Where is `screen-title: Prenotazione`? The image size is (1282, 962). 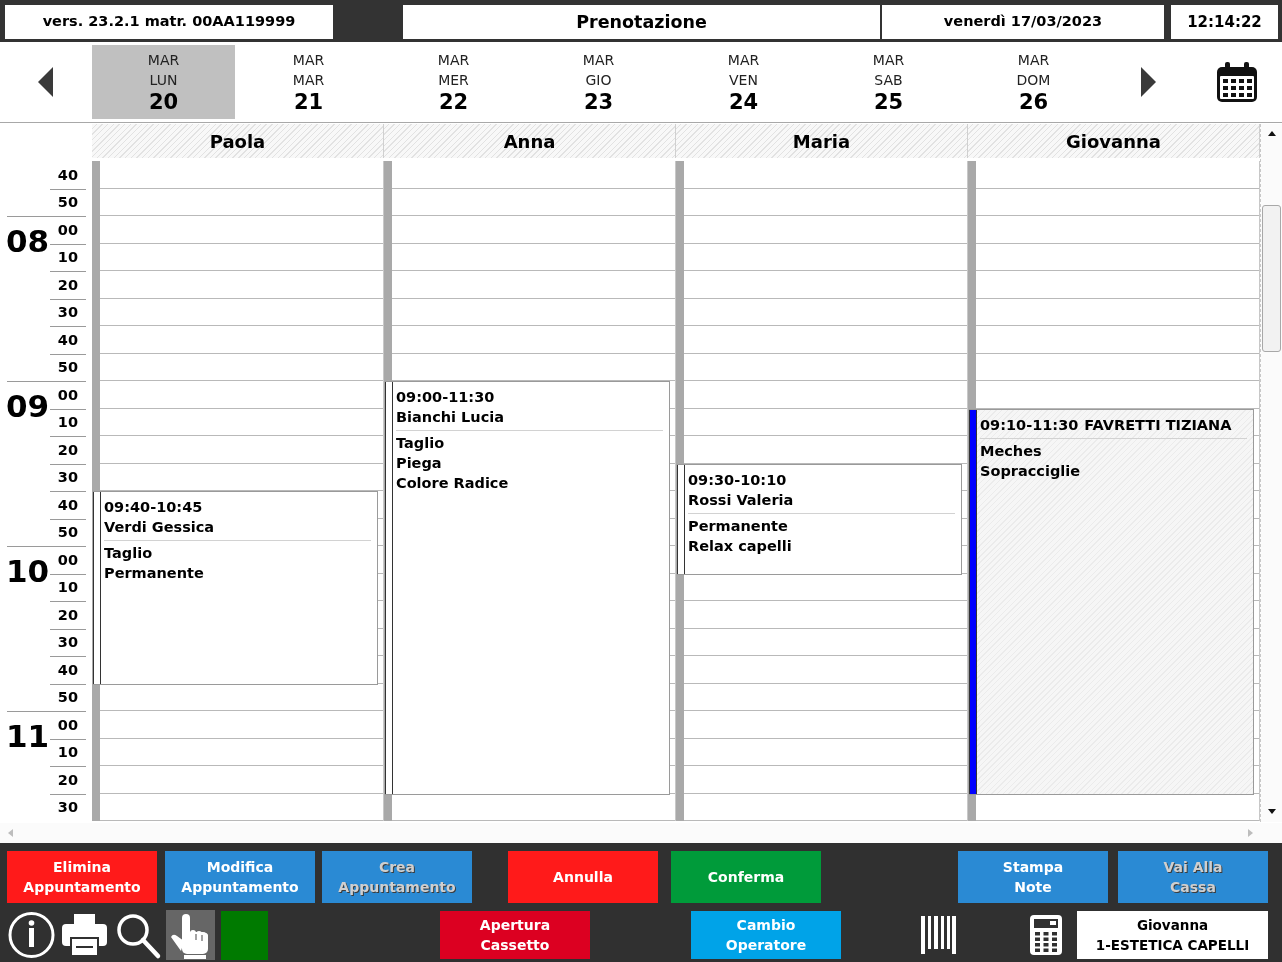
screen-title: Prenotazione is located at coordinates (641, 22).